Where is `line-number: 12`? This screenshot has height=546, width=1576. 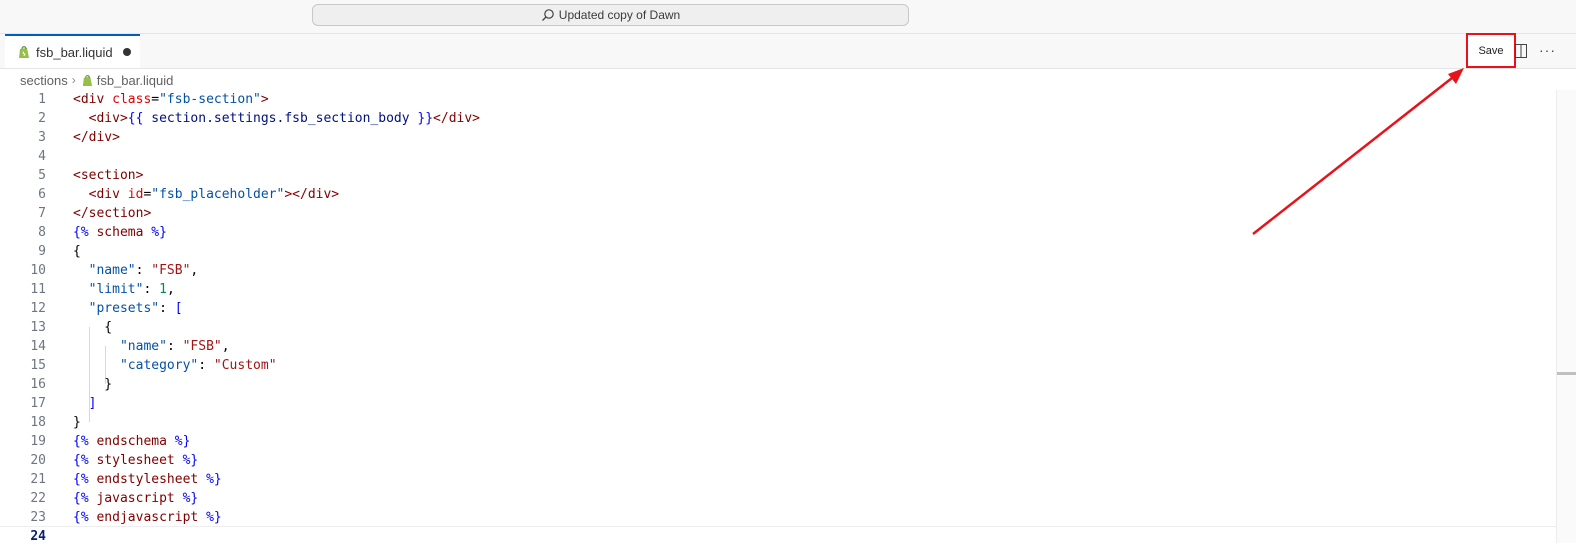 line-number: 12 is located at coordinates (38, 308).